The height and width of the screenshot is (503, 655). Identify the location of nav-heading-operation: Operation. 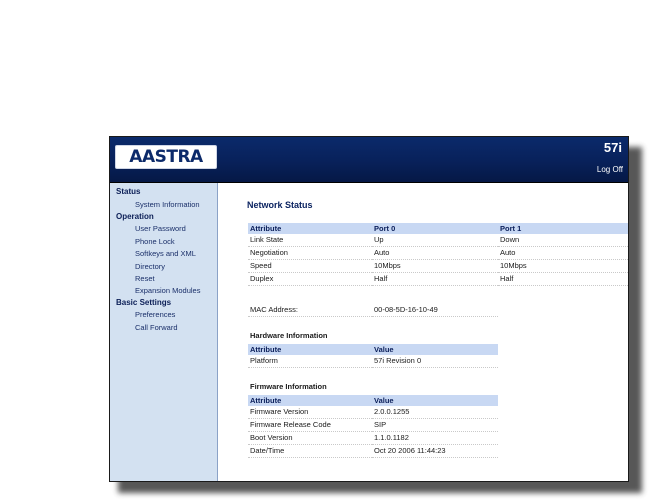
(135, 216).